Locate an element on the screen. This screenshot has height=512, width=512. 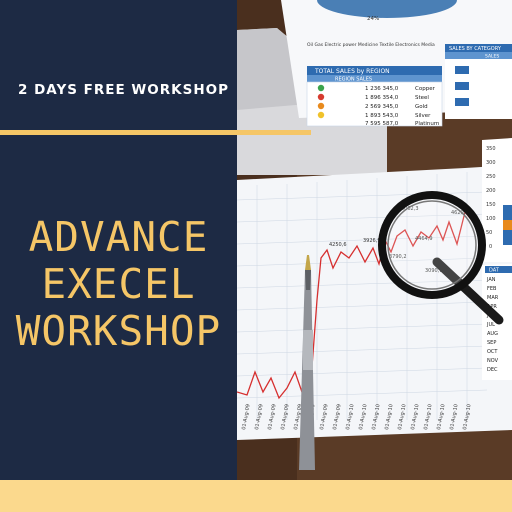
side-header: SALES BY CATEGORY is located at coordinates (475, 49).